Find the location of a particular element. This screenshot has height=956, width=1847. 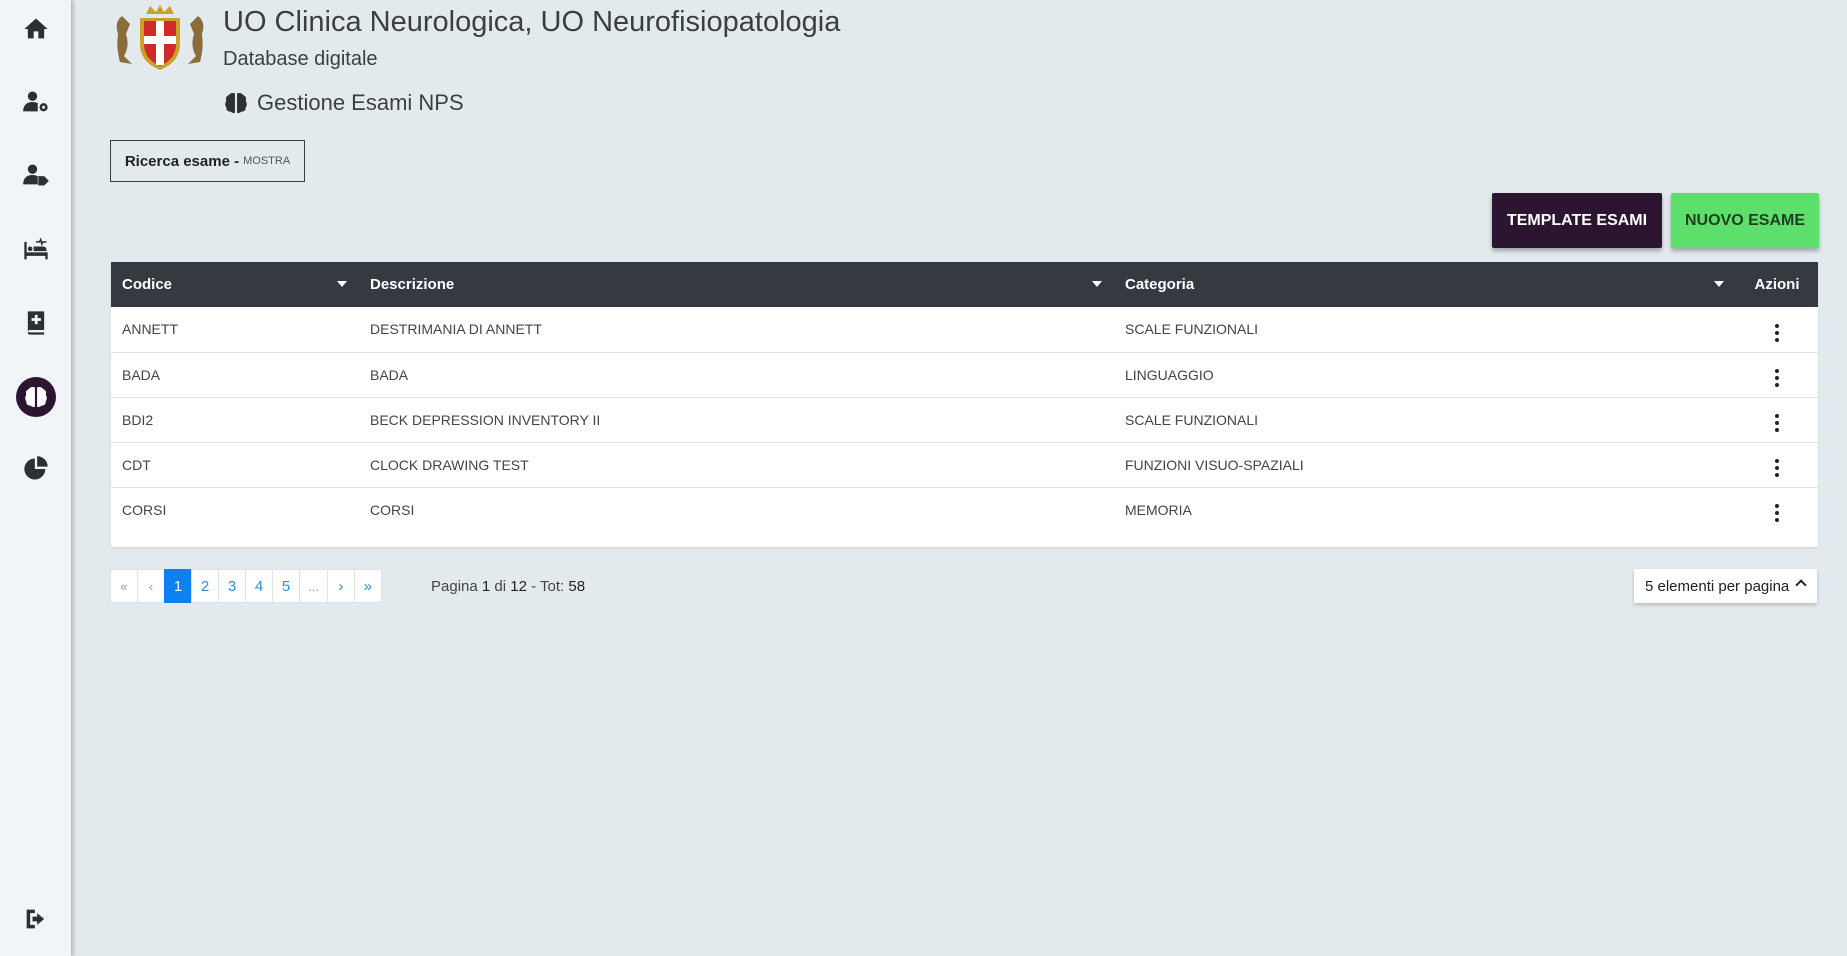

cell-descrizione: CLOCK DRAWING TEST is located at coordinates (449, 464).